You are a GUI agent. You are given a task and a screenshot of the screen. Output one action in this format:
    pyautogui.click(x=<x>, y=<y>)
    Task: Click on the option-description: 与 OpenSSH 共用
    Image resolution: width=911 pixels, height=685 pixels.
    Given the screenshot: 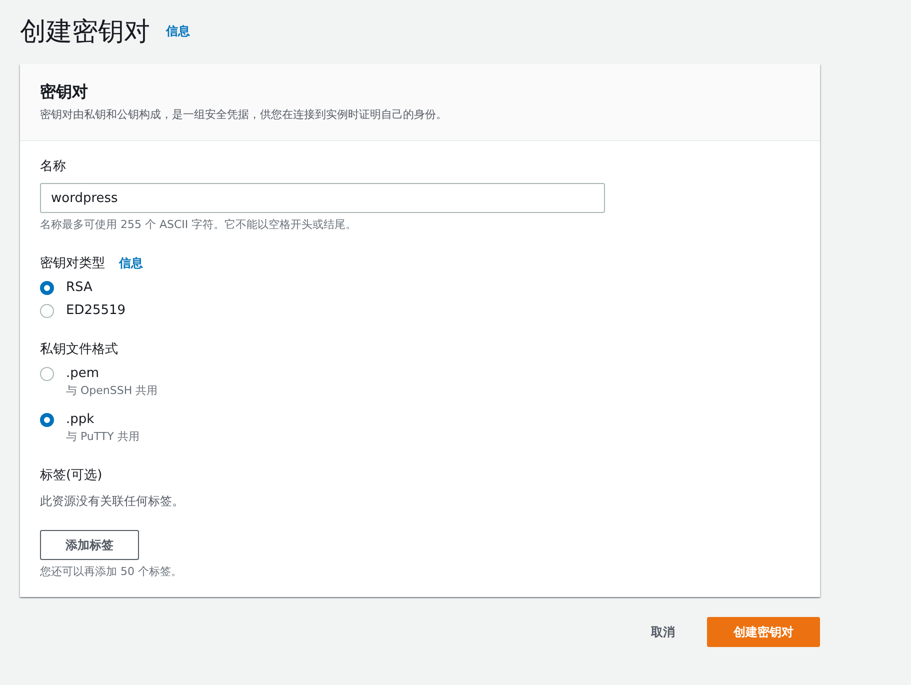 What is the action you would take?
    pyautogui.click(x=112, y=390)
    